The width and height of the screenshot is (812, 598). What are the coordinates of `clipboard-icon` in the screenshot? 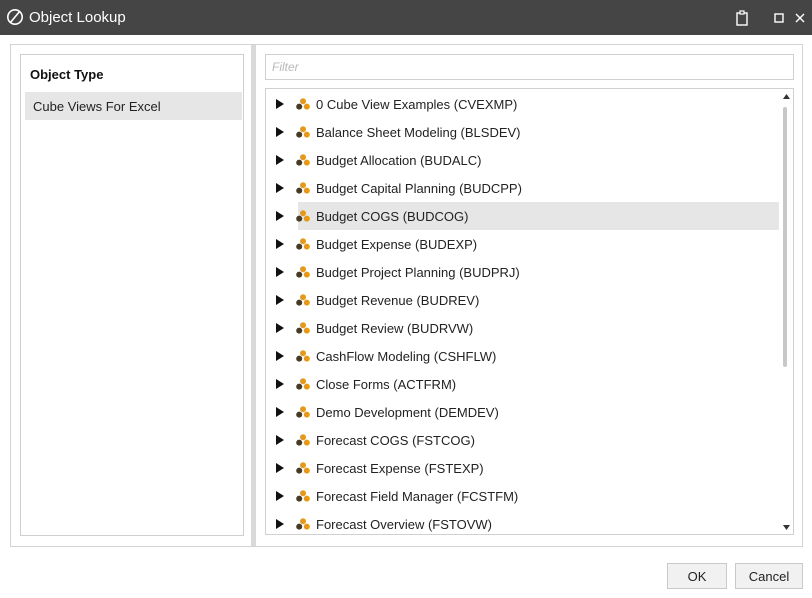 It's located at (742, 17).